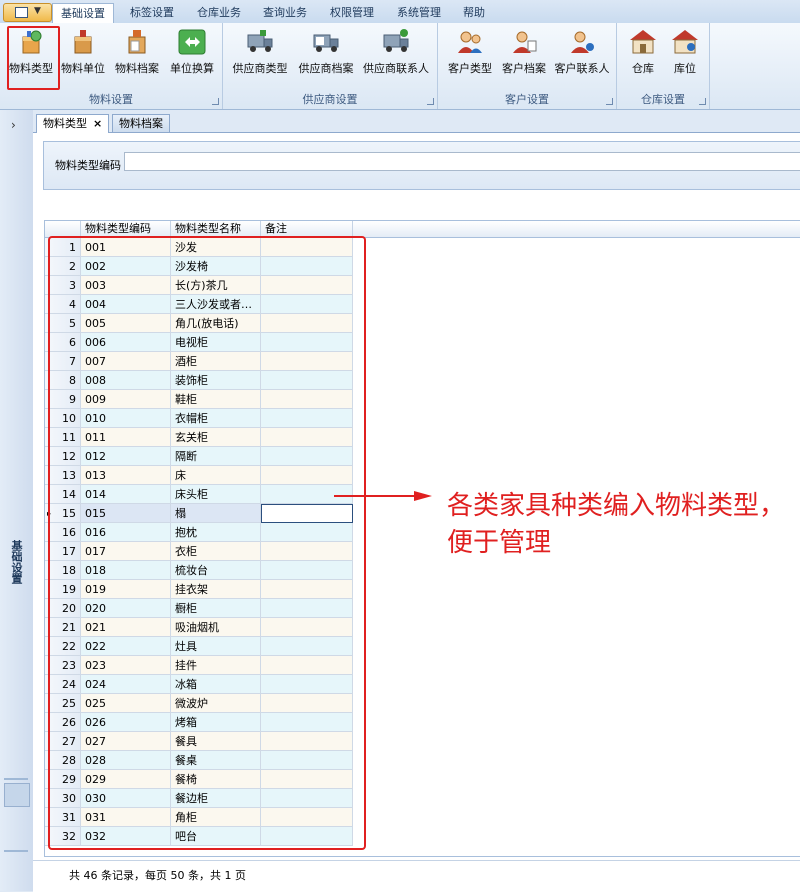 This screenshot has width=800, height=892. I want to click on left-nav-panel: › 基础设置, so click(17, 500).